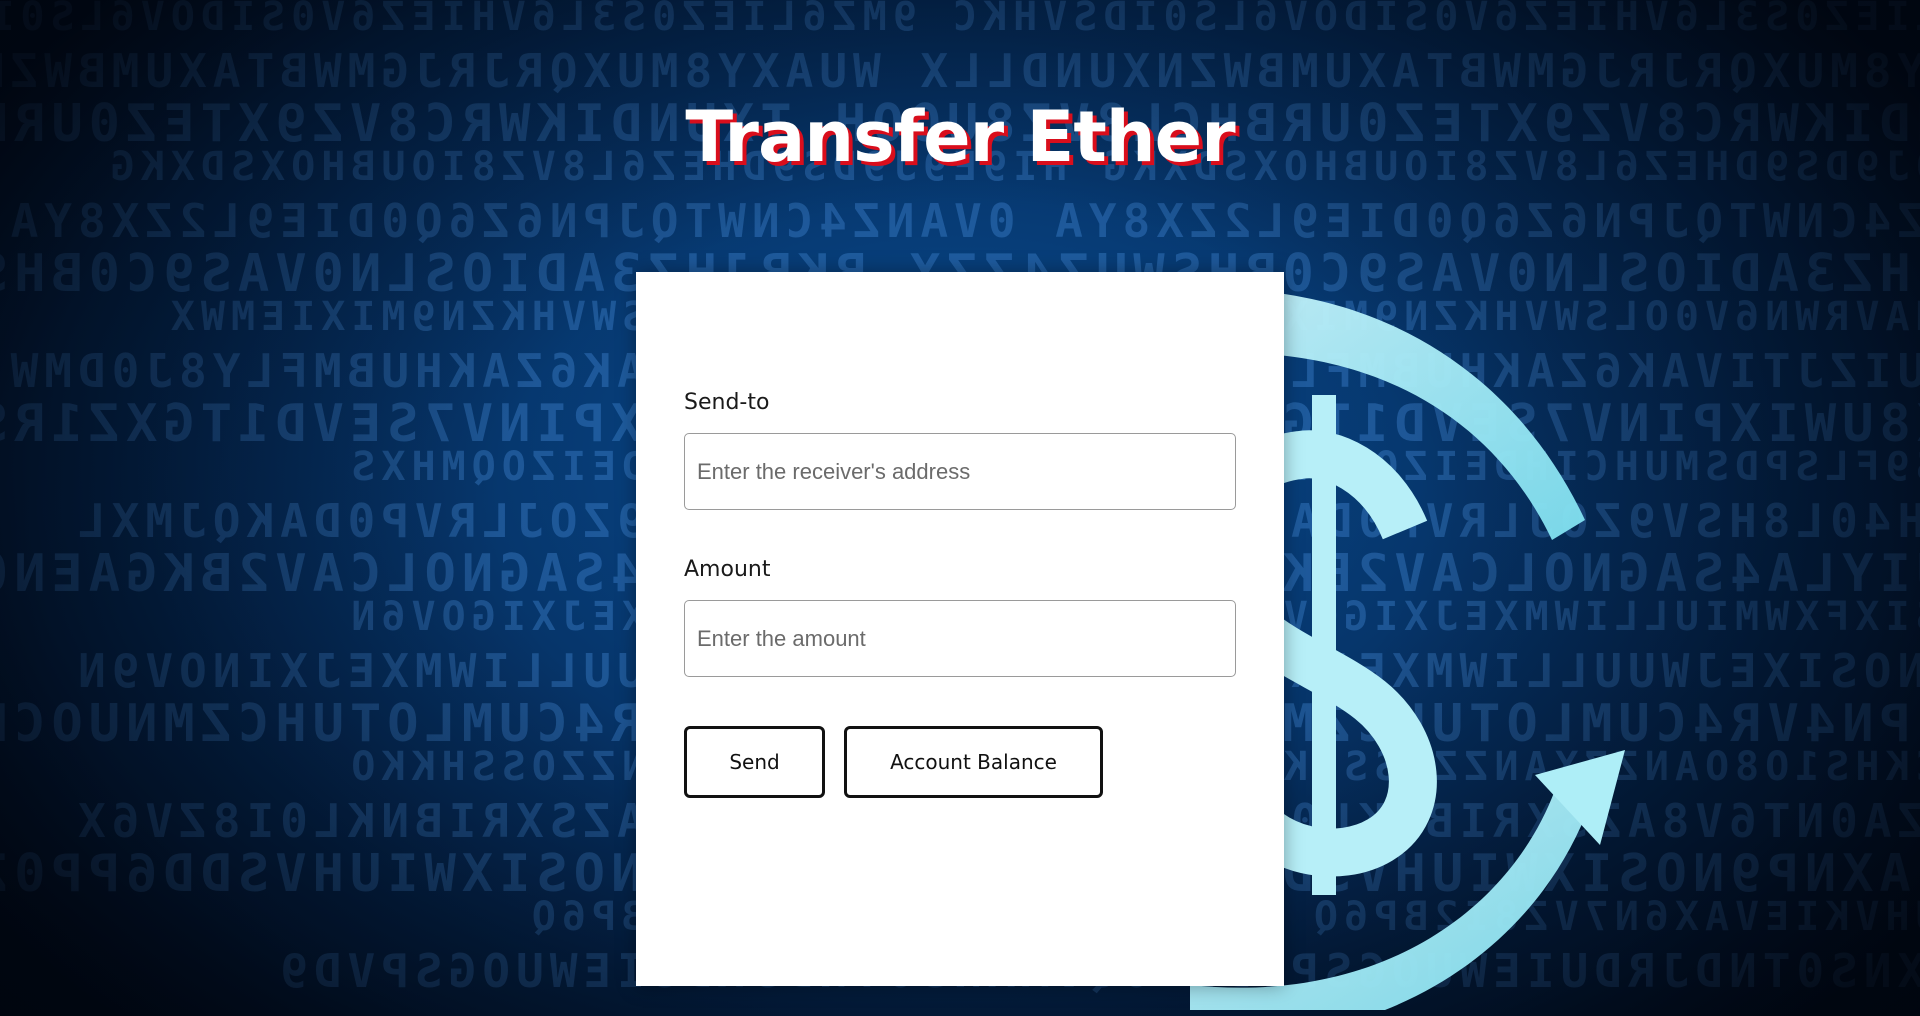  What do you see at coordinates (960, 638) in the screenshot?
I see `amount-input` at bounding box center [960, 638].